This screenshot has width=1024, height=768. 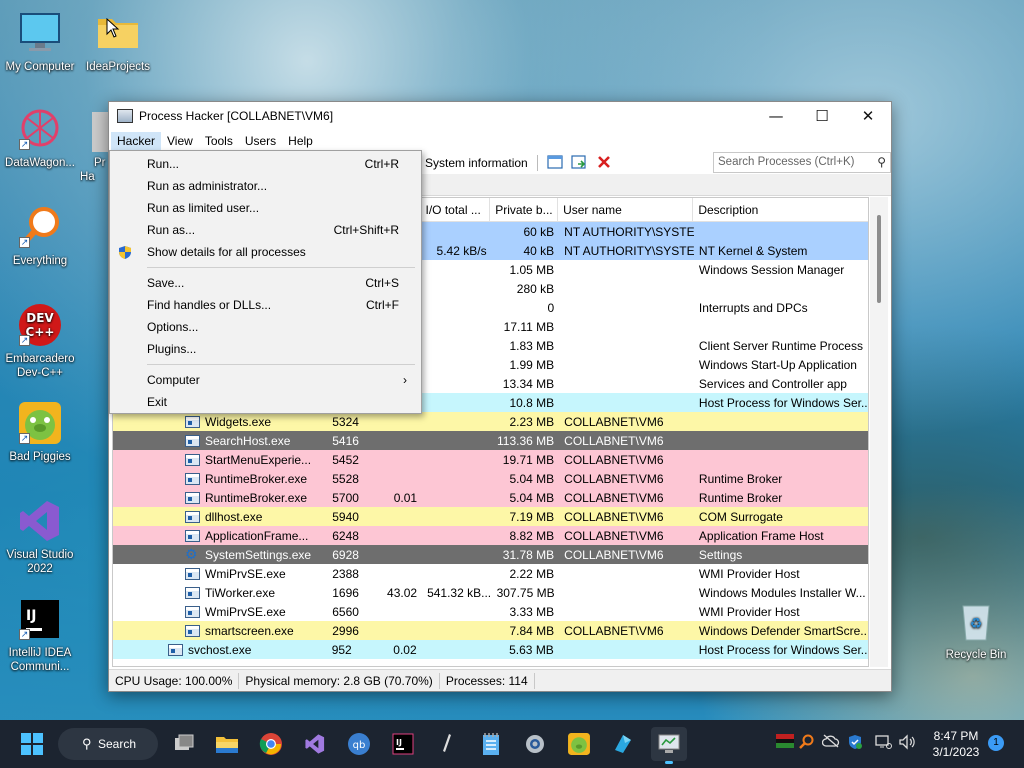 I want to click on menu-help: Help, so click(x=300, y=141).